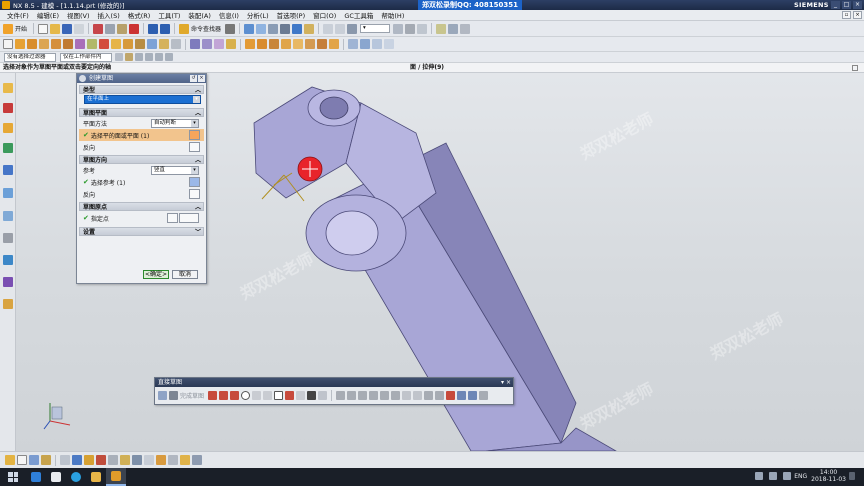 This screenshot has height=486, width=864. What do you see at coordinates (310, 44) in the screenshot?
I see `pull-face-icon` at bounding box center [310, 44].